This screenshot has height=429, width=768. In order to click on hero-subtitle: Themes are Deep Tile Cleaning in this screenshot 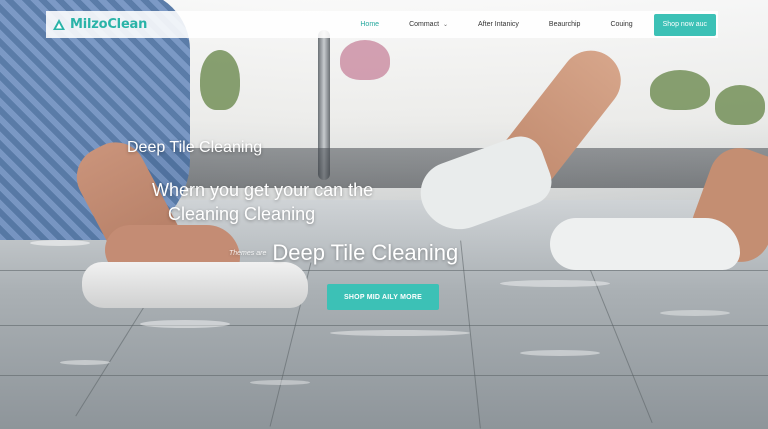, I will do `click(343, 253)`.